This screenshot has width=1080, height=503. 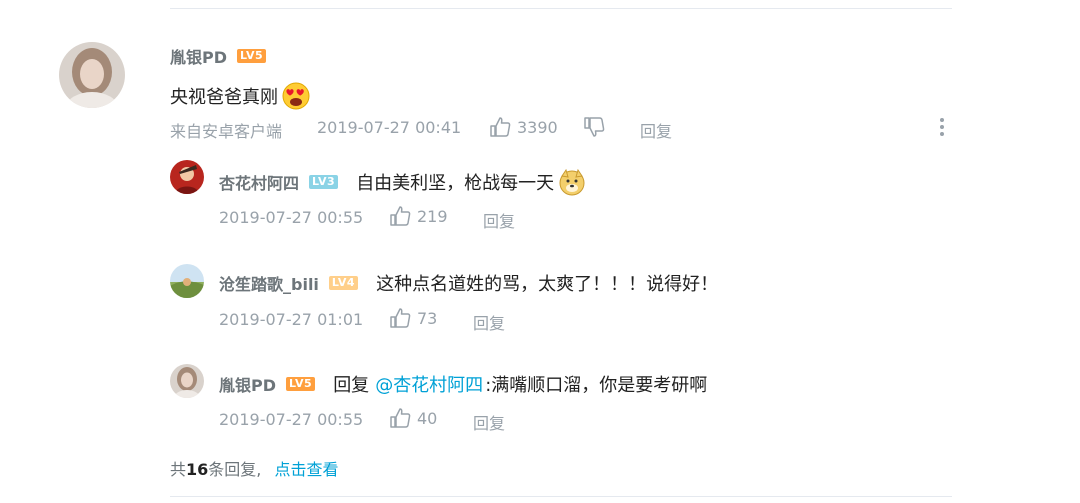 I want to click on doge-emoji, so click(x=572, y=182).